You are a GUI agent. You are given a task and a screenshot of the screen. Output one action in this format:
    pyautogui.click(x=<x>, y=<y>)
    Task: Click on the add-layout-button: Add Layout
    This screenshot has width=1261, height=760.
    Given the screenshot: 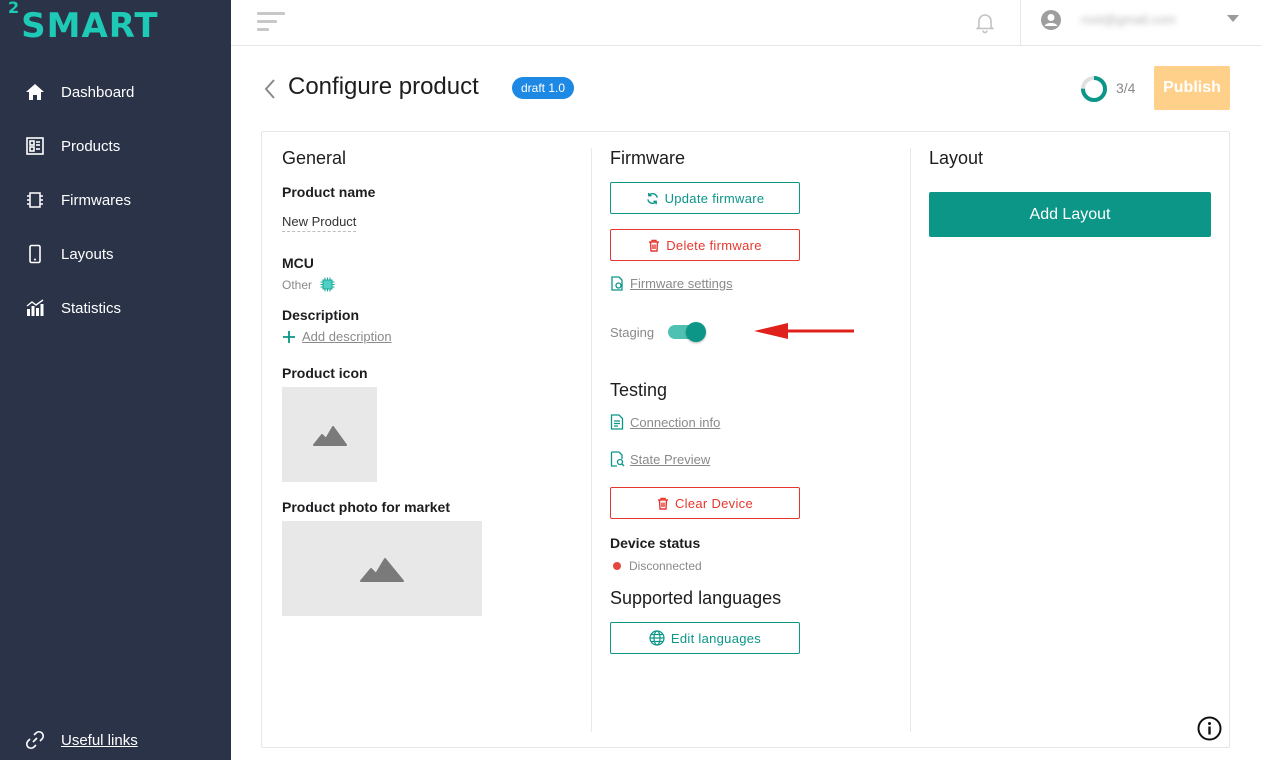 What is the action you would take?
    pyautogui.click(x=1070, y=214)
    